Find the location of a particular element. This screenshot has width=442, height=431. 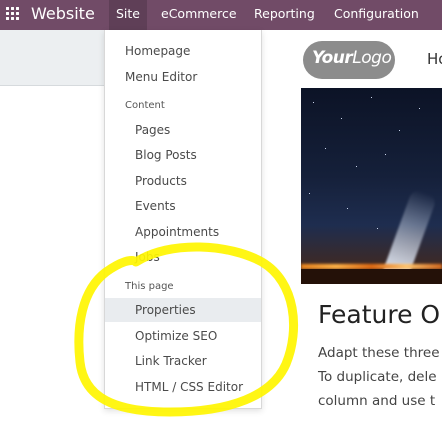

feature-heading: Feature O is located at coordinates (379, 314).